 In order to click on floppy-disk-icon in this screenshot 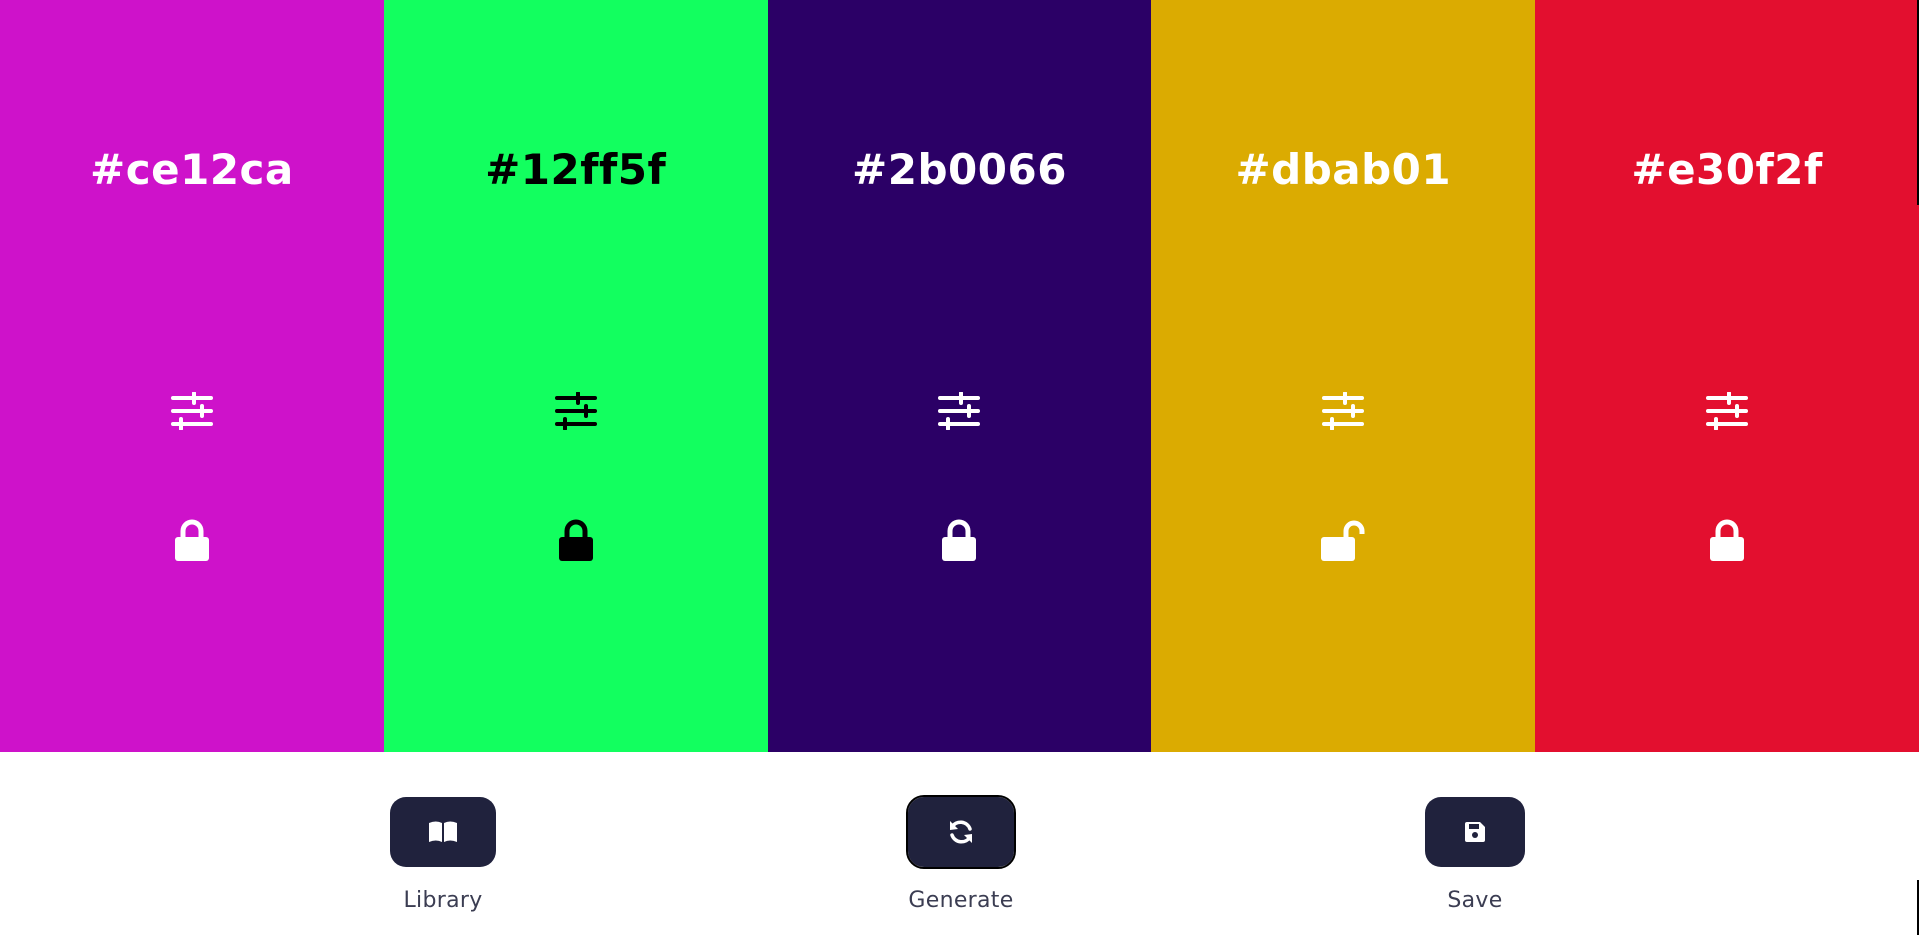, I will do `click(1475, 832)`.